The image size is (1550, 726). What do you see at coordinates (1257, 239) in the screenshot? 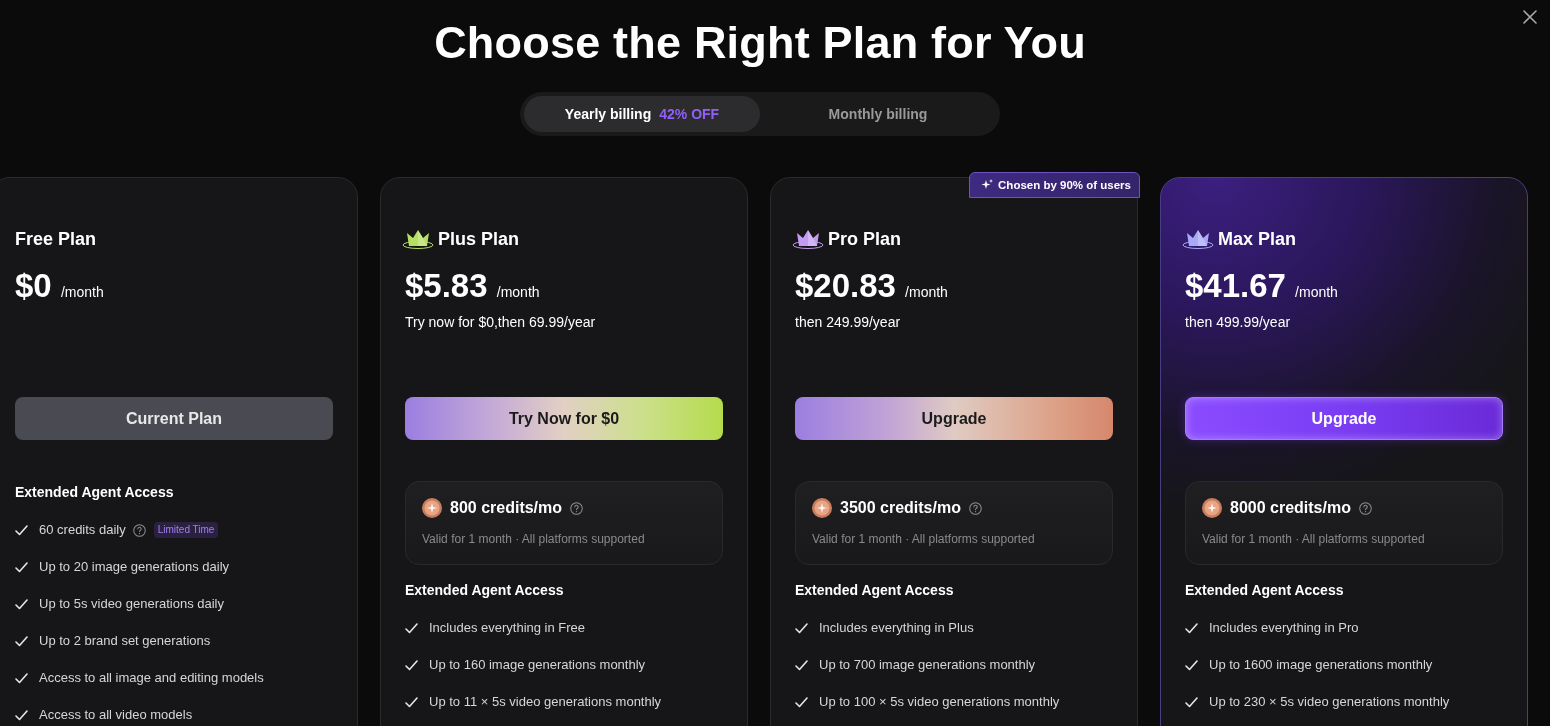
I see `plan-name: Max Plan` at bounding box center [1257, 239].